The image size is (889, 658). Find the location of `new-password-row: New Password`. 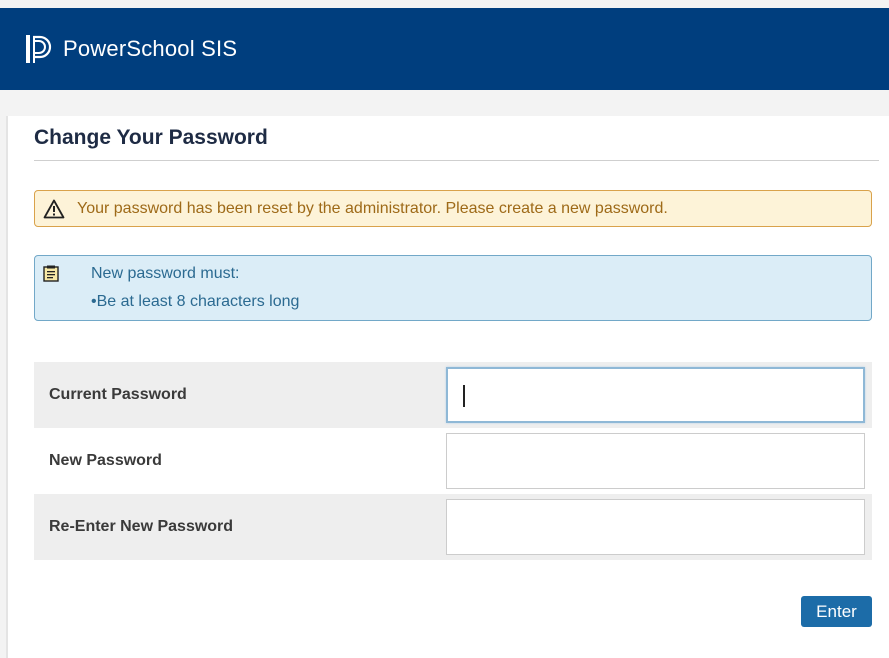

new-password-row: New Password is located at coordinates (453, 461).